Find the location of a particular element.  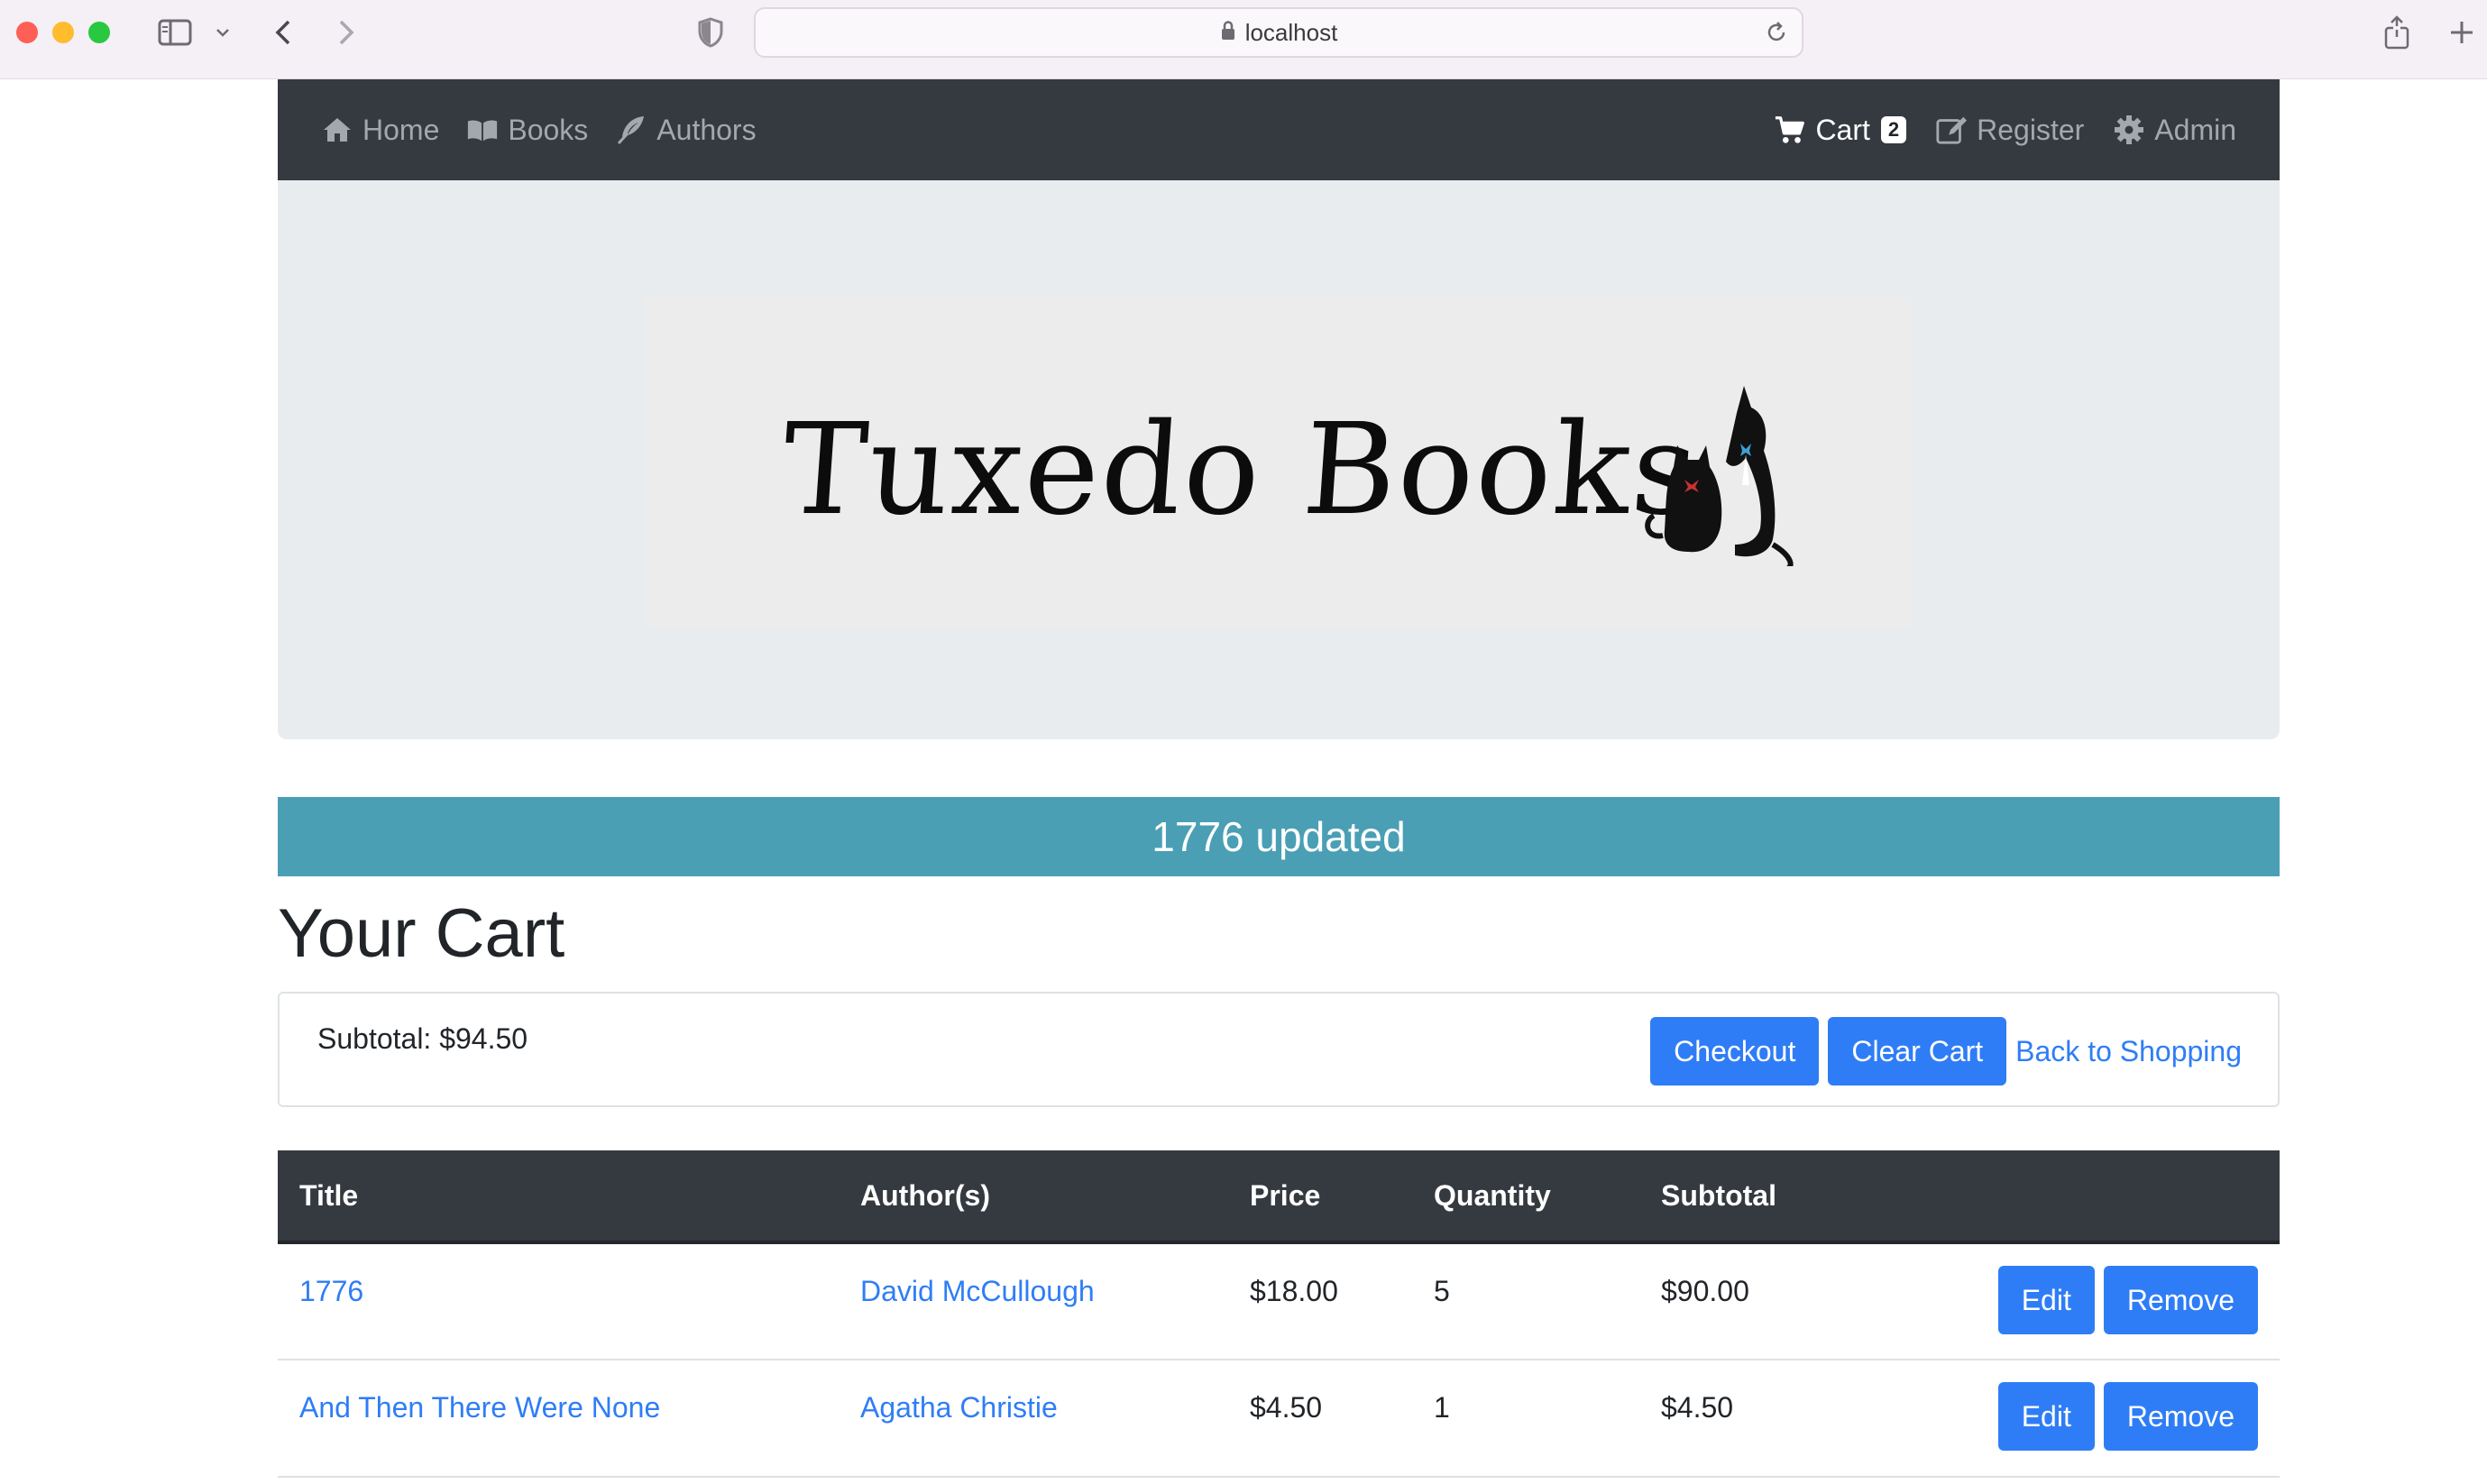

cart-subtotal: Subtotal: $94.50 is located at coordinates (423, 1038).